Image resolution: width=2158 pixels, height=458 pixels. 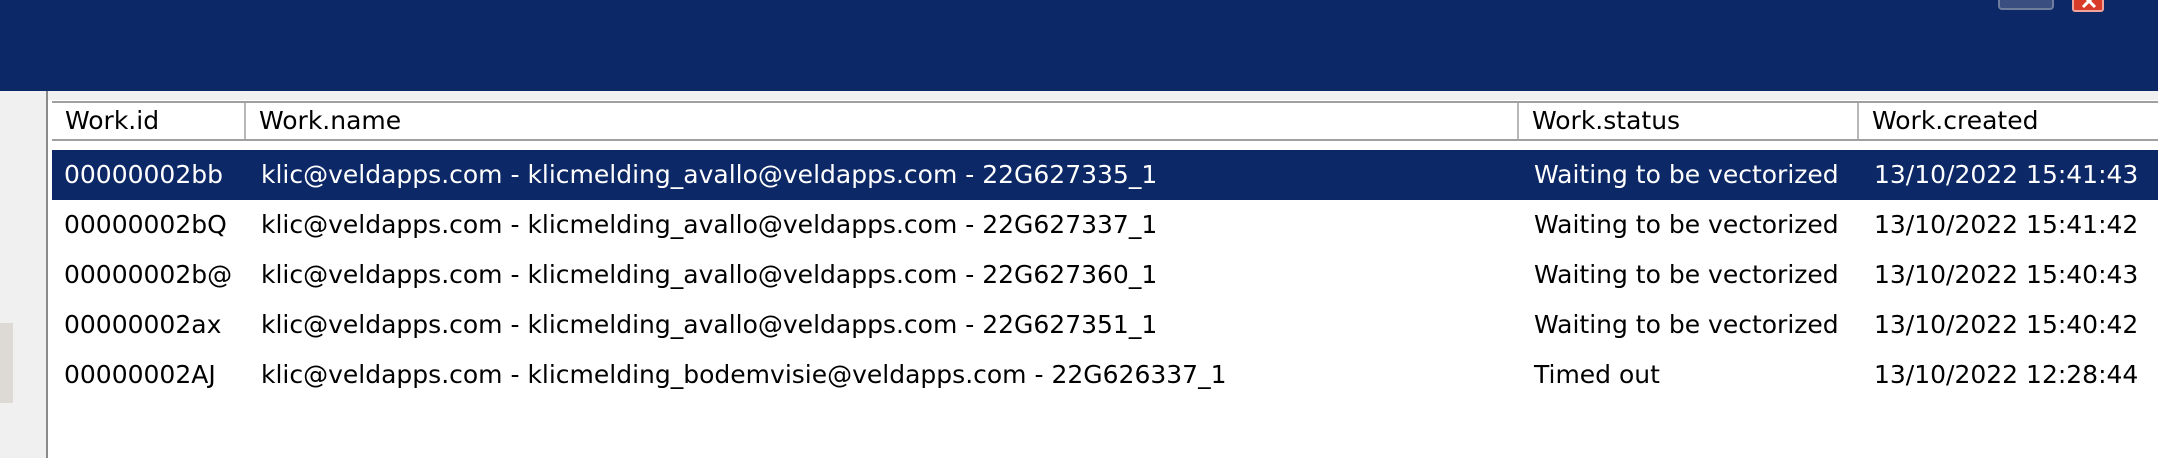 I want to click on grid-top-strip, so click(x=1103, y=95).